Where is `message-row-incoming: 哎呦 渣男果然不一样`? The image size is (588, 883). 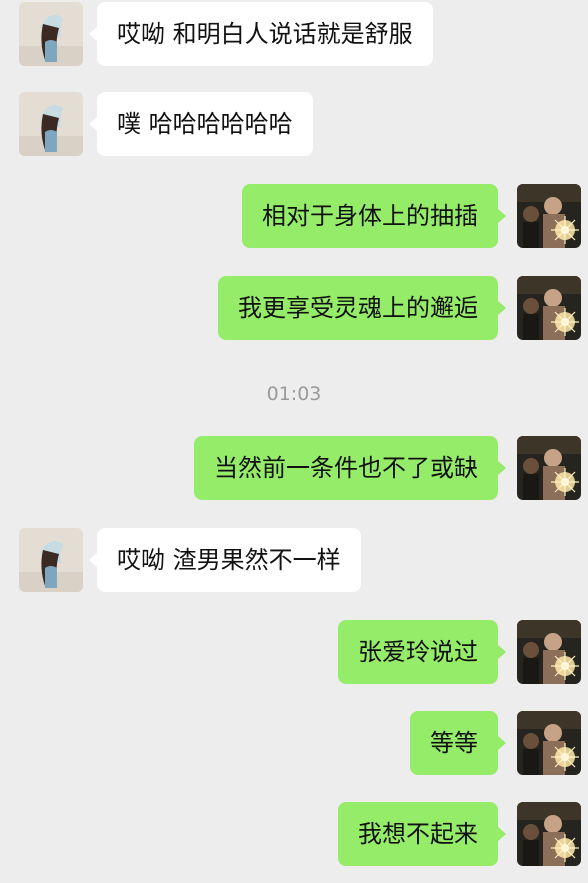 message-row-incoming: 哎呦 渣男果然不一样 is located at coordinates (294, 560).